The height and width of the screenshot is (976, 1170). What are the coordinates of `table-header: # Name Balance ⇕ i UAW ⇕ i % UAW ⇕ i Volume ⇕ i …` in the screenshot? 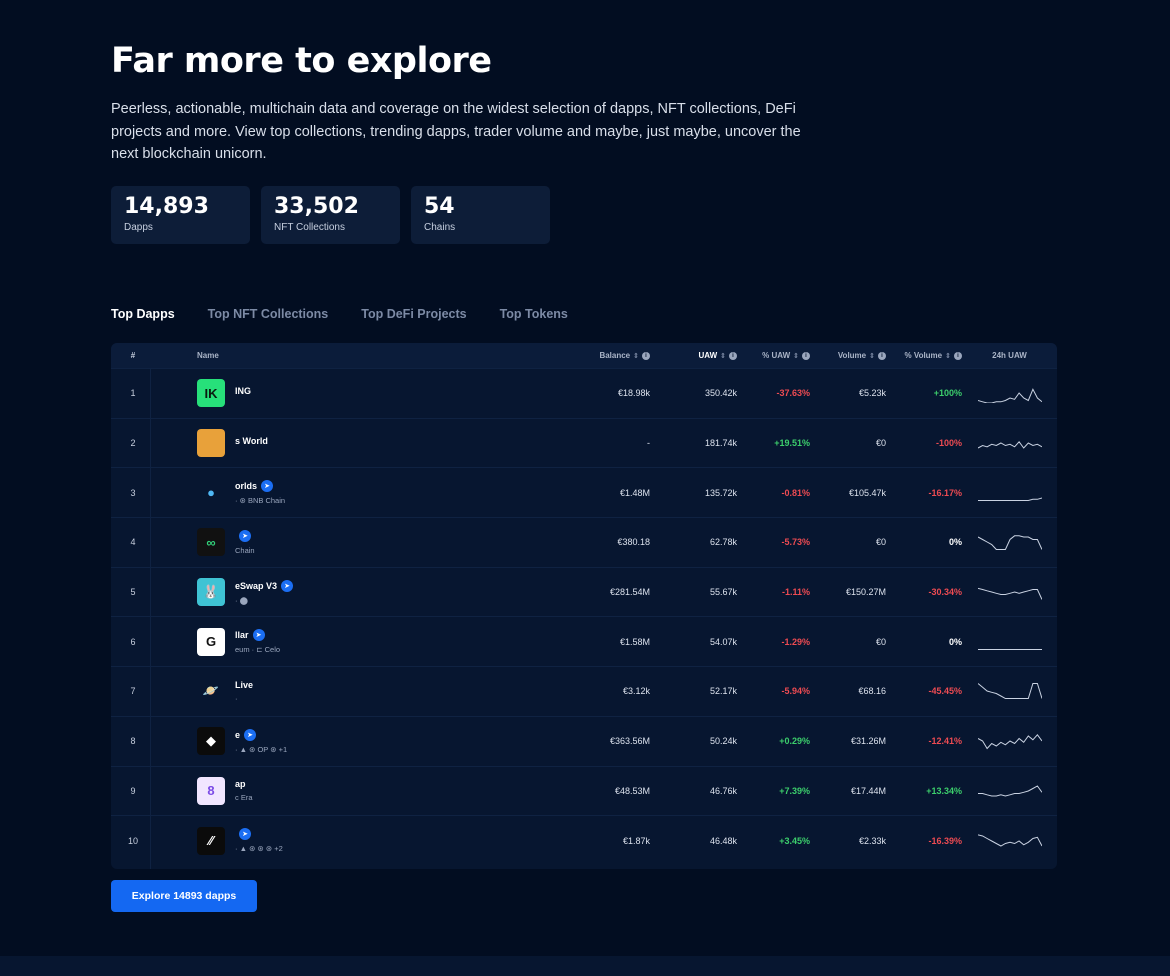 It's located at (584, 355).